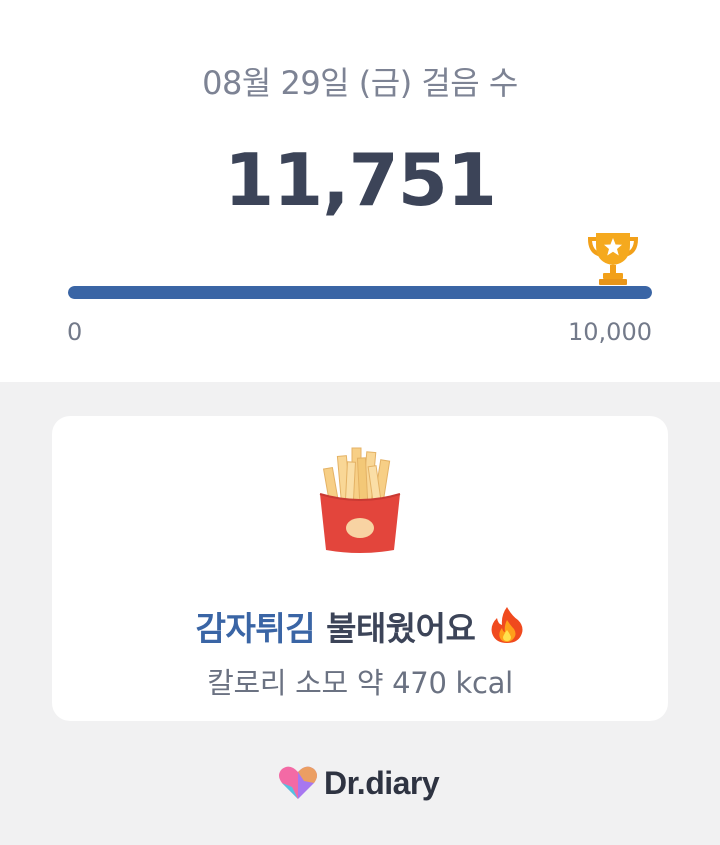 The height and width of the screenshot is (845, 720). I want to click on step-progress-fill, so click(360, 292).